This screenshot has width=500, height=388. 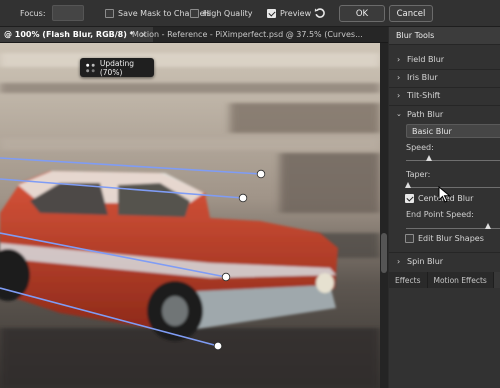 I want to click on focus-label: Focus:, so click(x=33, y=13).